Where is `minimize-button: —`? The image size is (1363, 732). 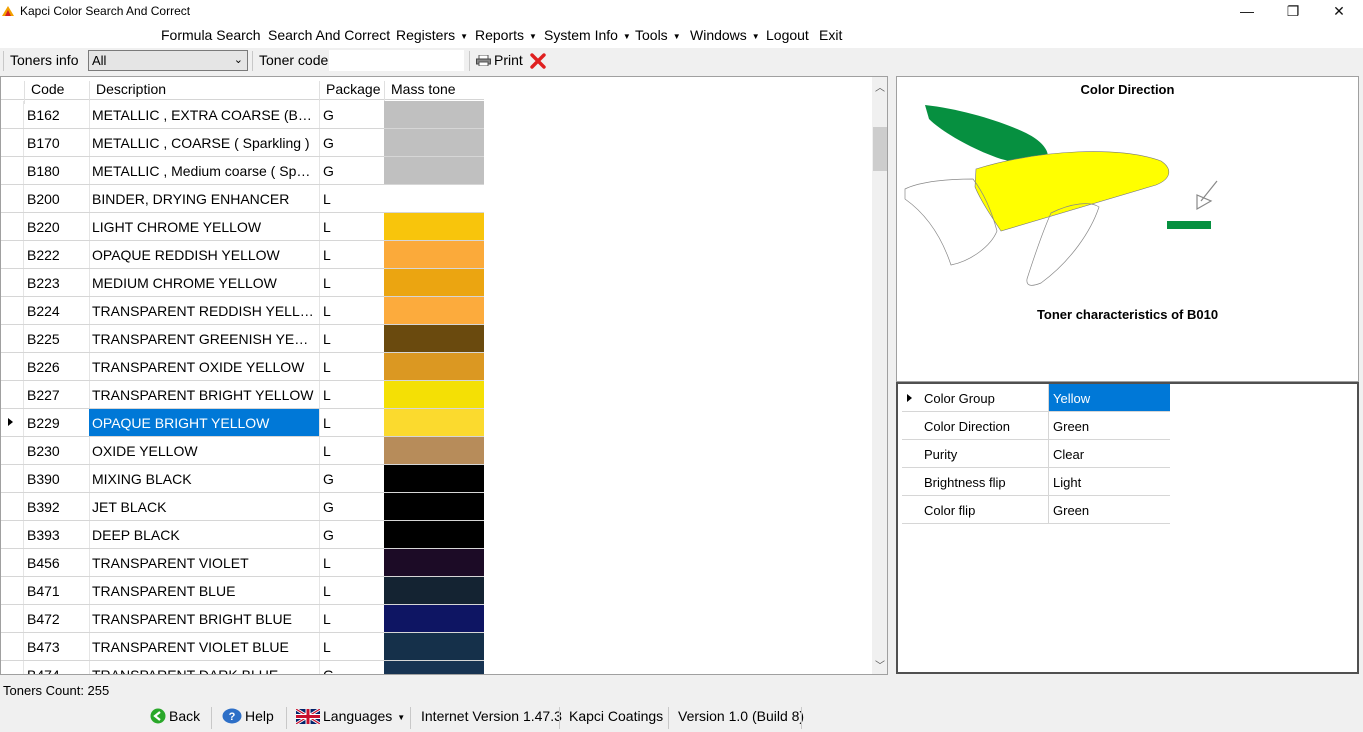 minimize-button: — is located at coordinates (1247, 12).